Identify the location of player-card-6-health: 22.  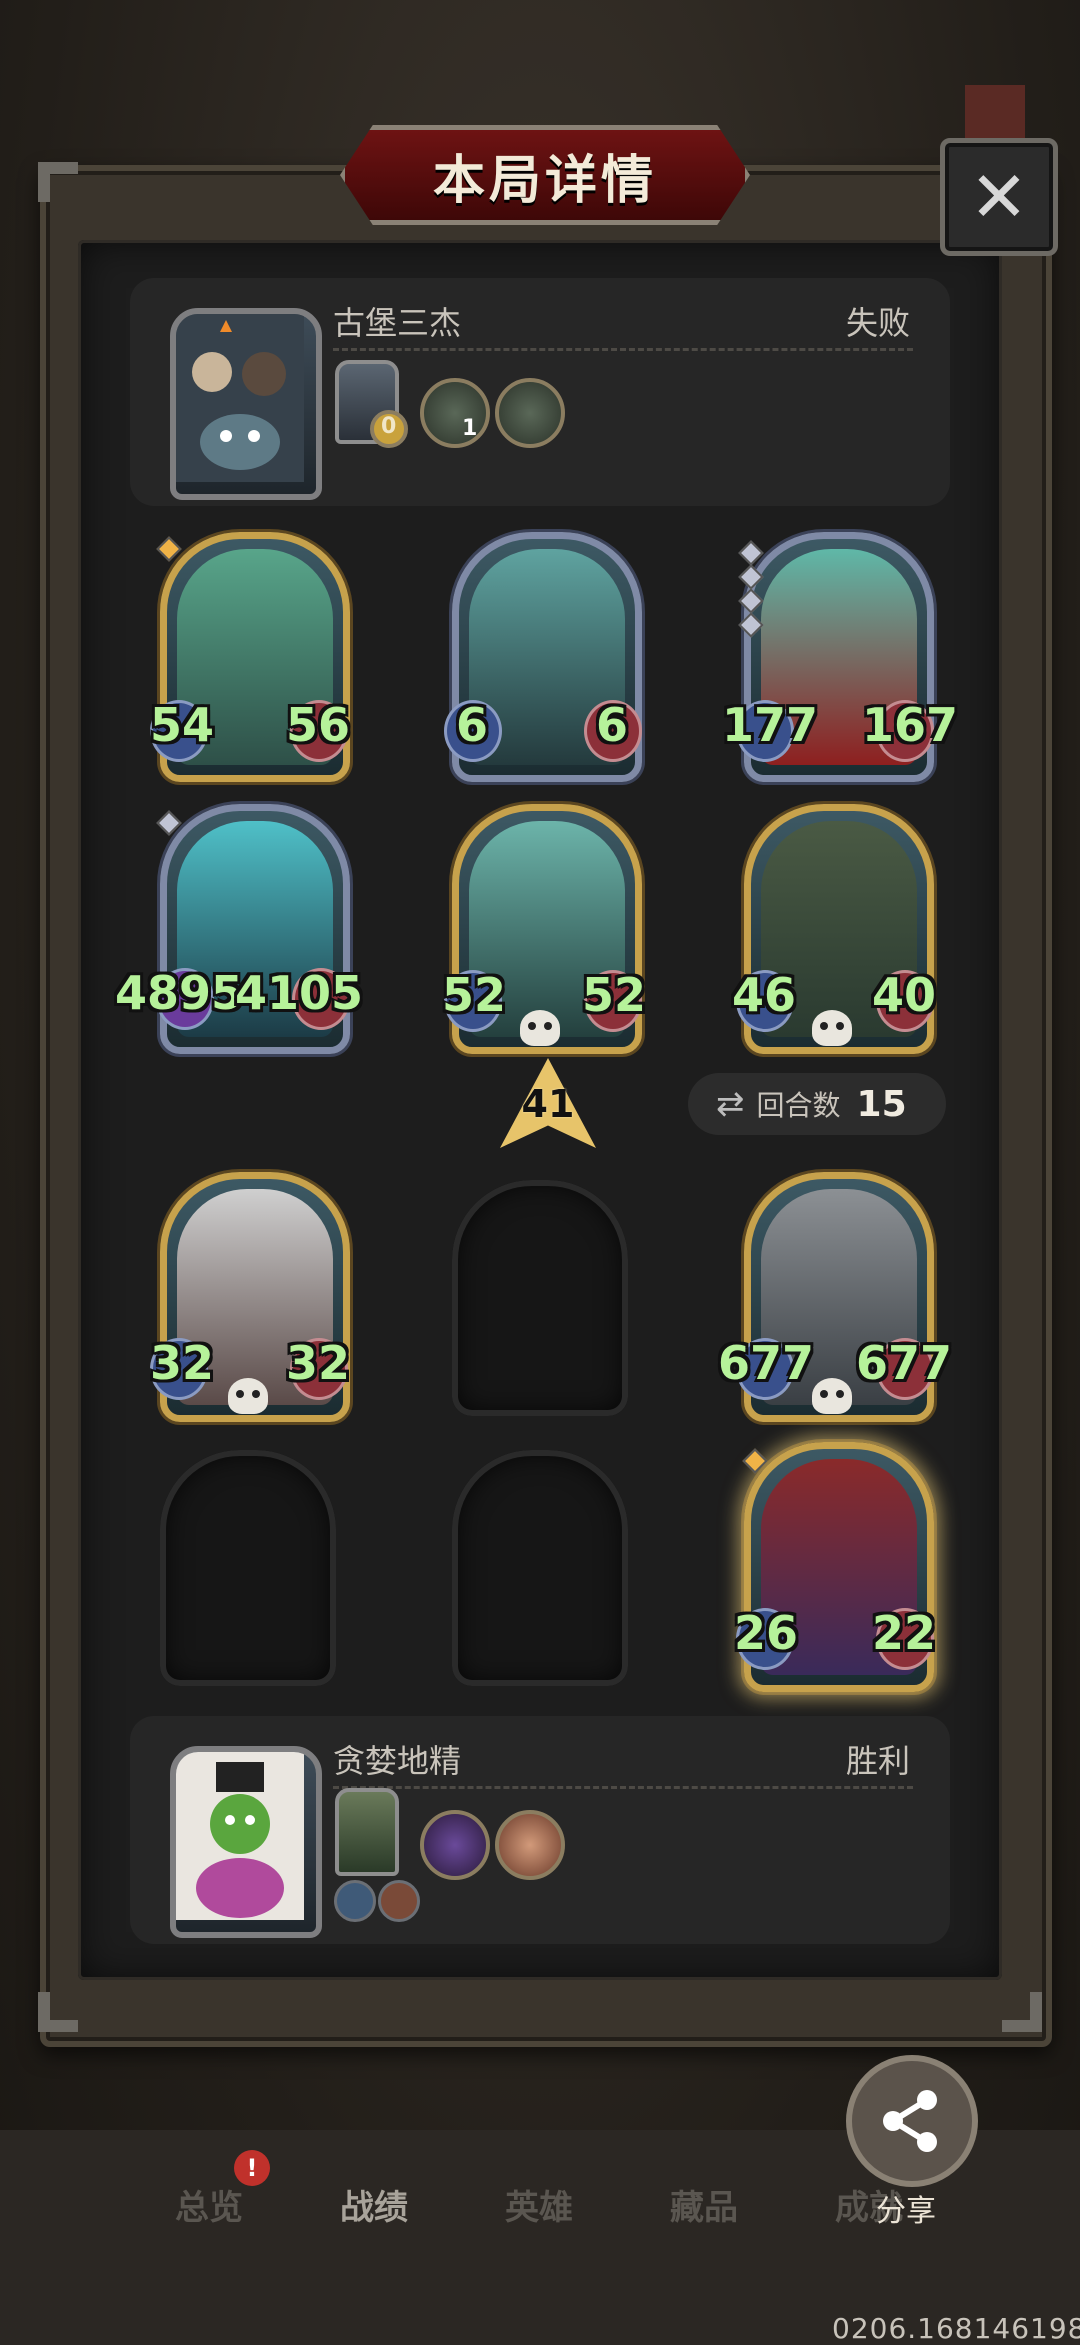
(904, 1633).